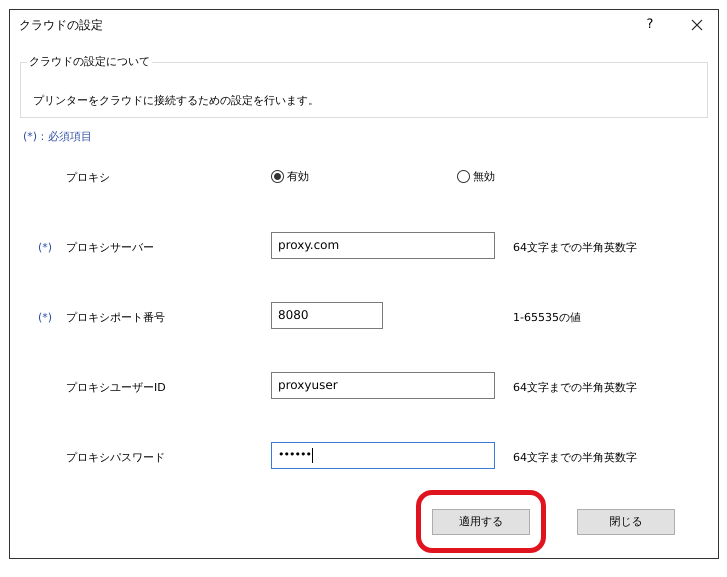 The width and height of the screenshot is (727, 577). What do you see at coordinates (116, 318) in the screenshot?
I see `field-label: プロキシポート番号` at bounding box center [116, 318].